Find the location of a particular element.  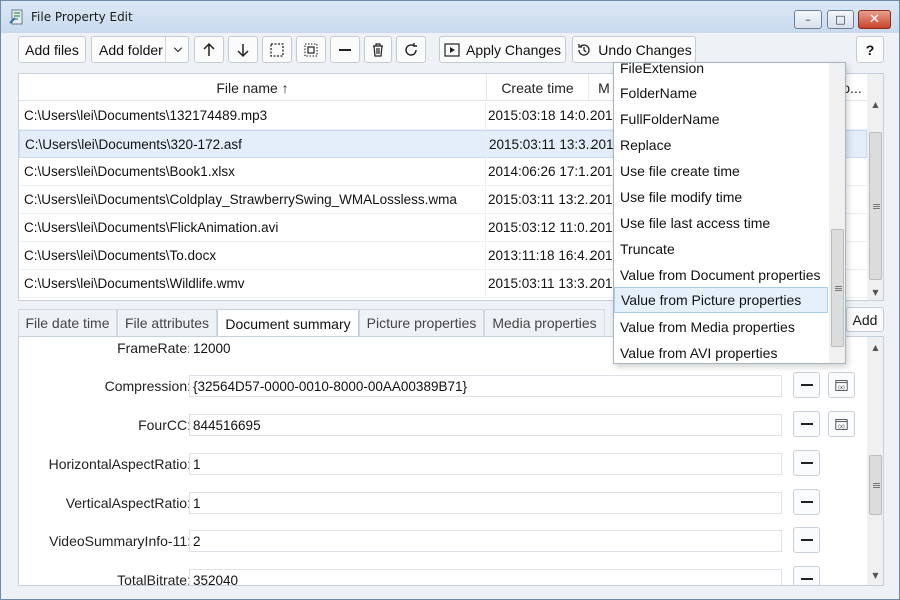

property-value-field: 2 is located at coordinates (485, 541).